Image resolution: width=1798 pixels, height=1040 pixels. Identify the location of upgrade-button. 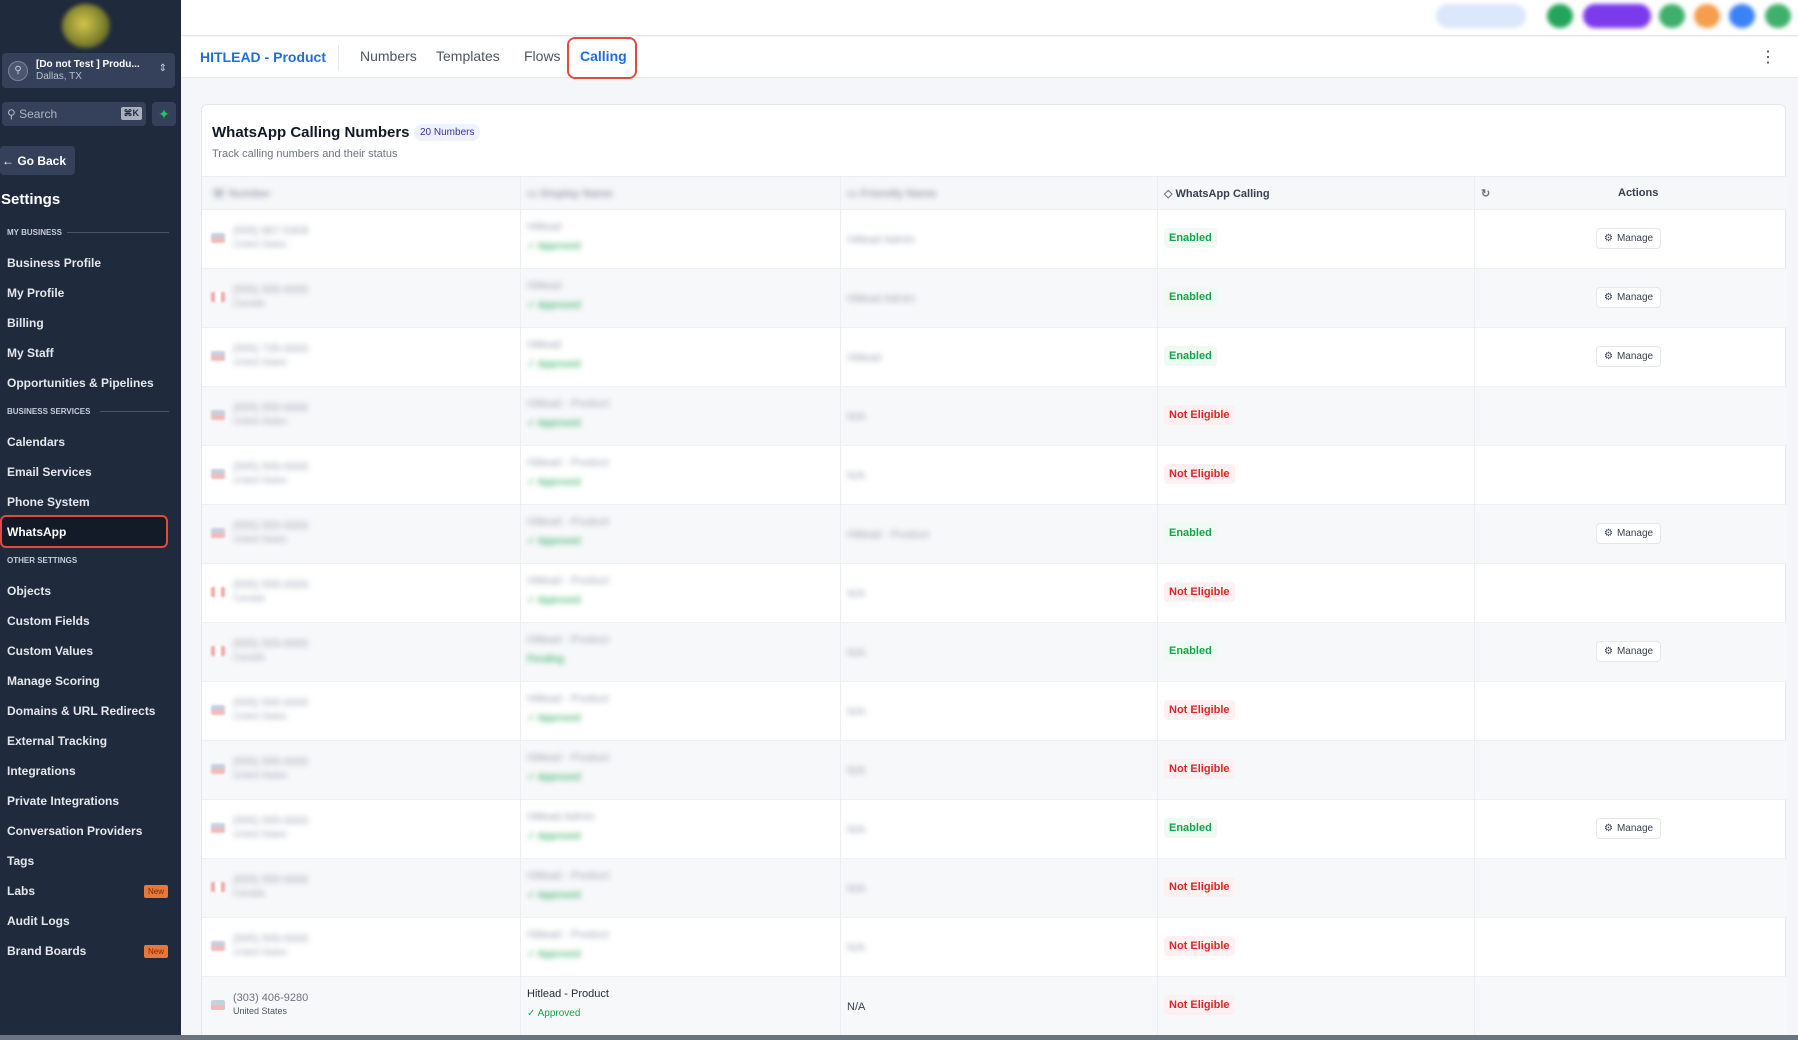
(1617, 16).